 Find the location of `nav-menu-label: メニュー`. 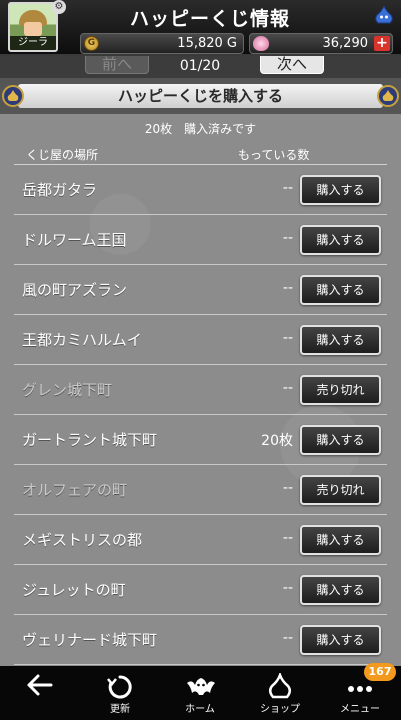

nav-menu-label: メニュー is located at coordinates (360, 709).